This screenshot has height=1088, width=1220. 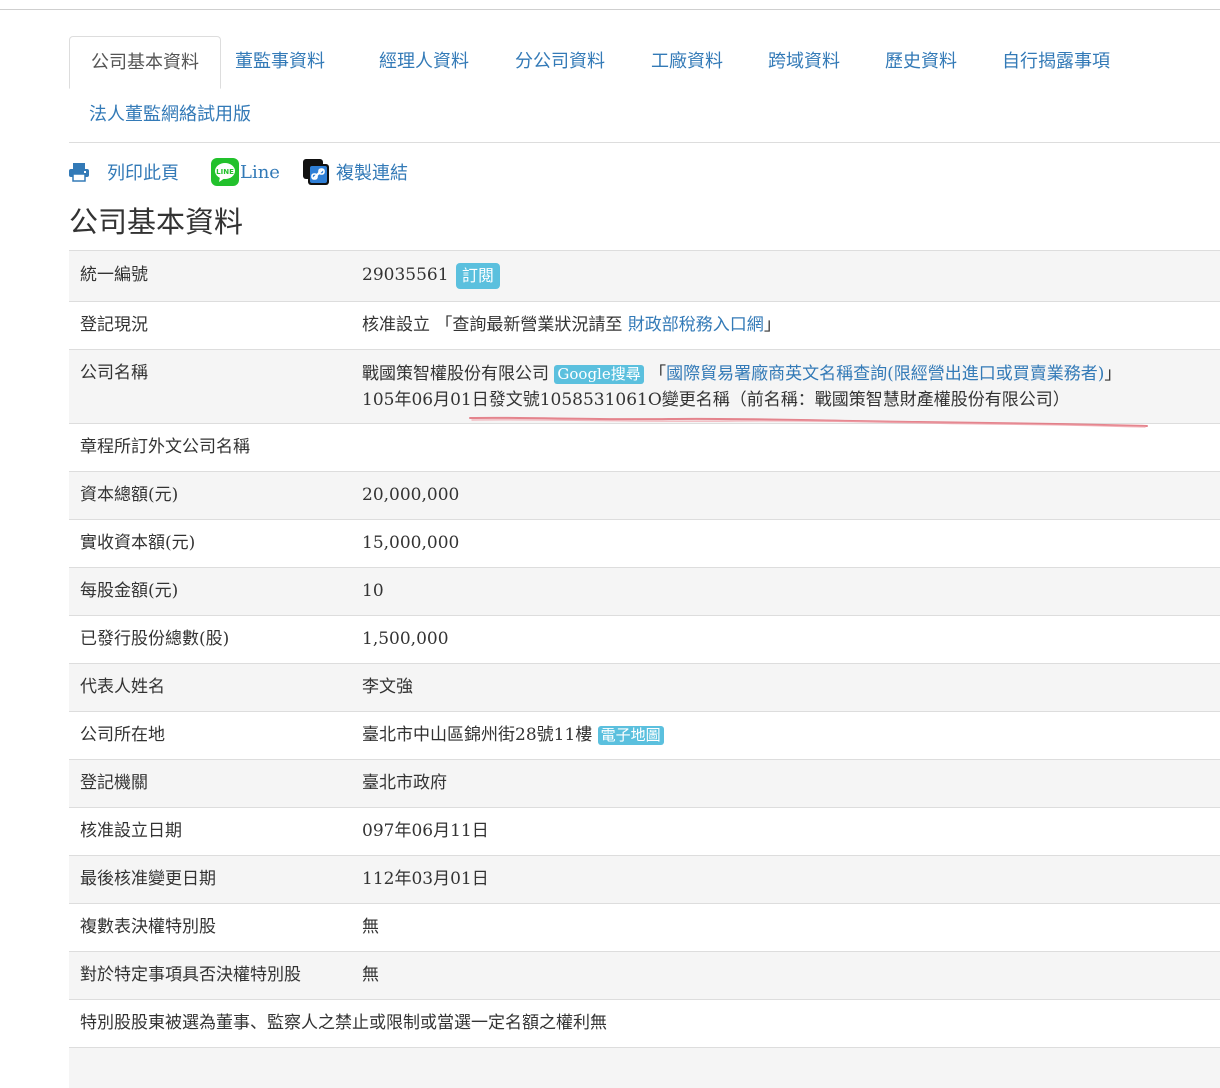 What do you see at coordinates (411, 543) in the screenshot?
I see `row-value: 15,000,000` at bounding box center [411, 543].